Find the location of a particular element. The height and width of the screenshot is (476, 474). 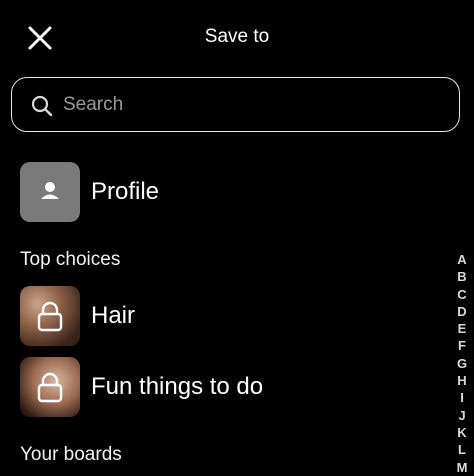

index-letter: J is located at coordinates (462, 415).